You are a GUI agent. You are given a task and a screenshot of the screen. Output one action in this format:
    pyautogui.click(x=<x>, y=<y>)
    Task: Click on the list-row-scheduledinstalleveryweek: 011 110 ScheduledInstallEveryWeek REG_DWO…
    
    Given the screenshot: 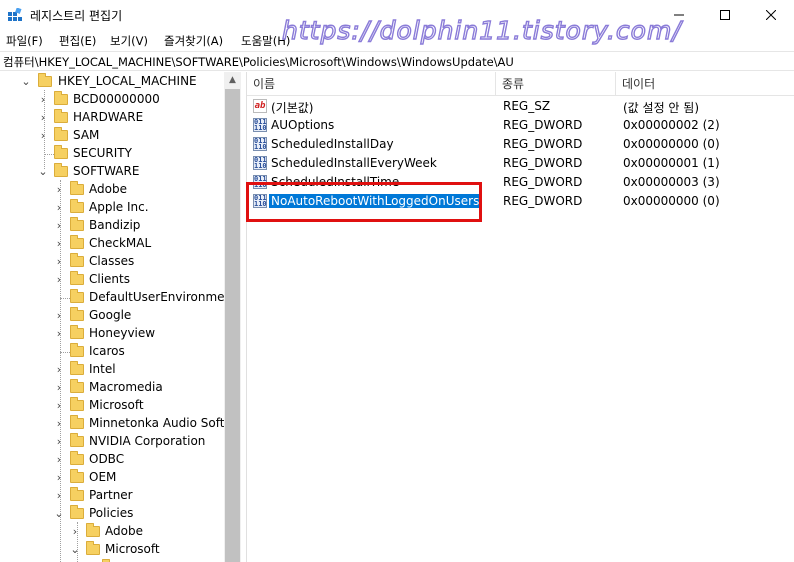 What is the action you would take?
    pyautogui.click(x=520, y=163)
    